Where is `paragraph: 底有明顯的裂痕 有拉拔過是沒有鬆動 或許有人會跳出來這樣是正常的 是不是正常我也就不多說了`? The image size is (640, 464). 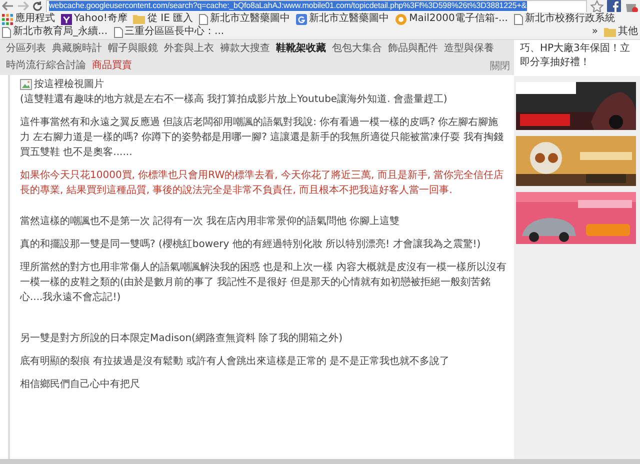
paragraph: 底有明顯的裂痕 有拉拔過是沒有鬆動 或許有人會跳出來這樣是正常的 是不是正常我也就不多說了 is located at coordinates (235, 361).